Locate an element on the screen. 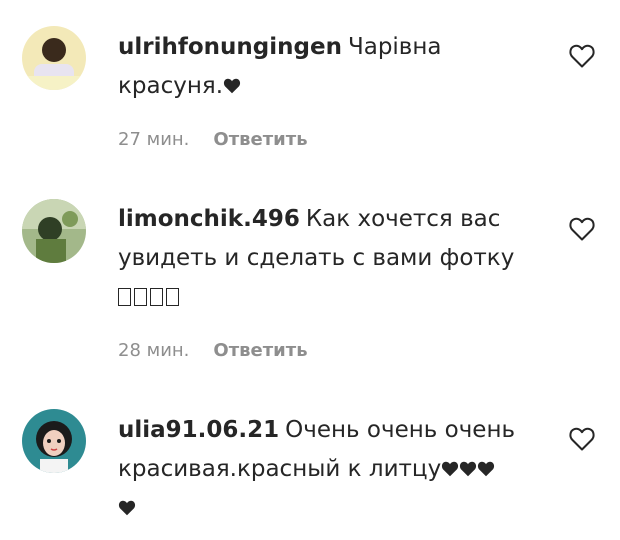  comment-time: 27 мин. is located at coordinates (154, 139).